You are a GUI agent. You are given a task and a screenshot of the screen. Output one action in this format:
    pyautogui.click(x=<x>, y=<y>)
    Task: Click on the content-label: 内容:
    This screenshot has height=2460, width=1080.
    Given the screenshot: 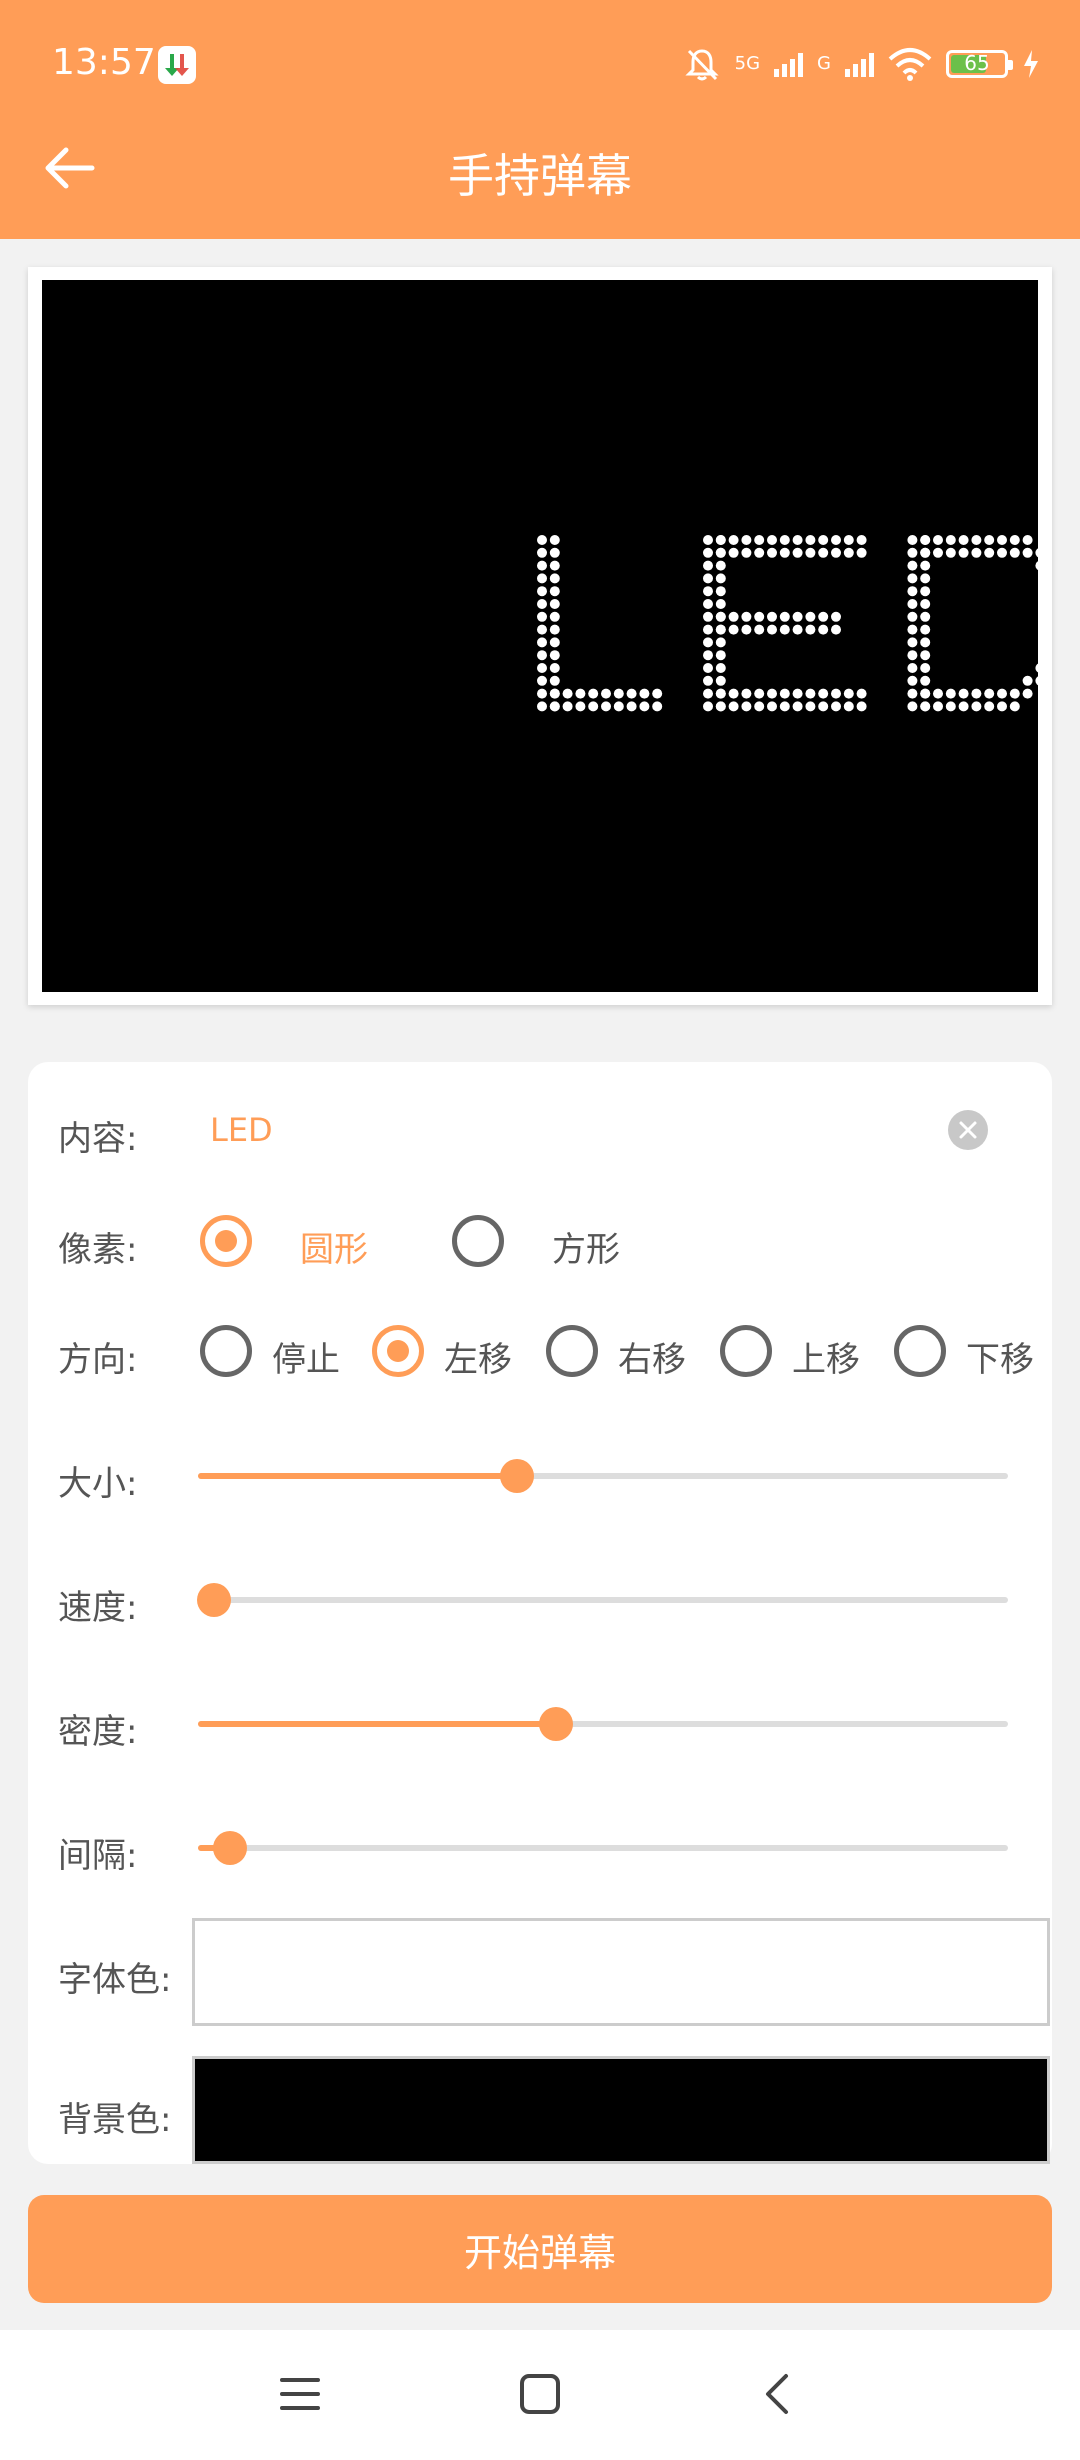 What is the action you would take?
    pyautogui.click(x=98, y=1139)
    